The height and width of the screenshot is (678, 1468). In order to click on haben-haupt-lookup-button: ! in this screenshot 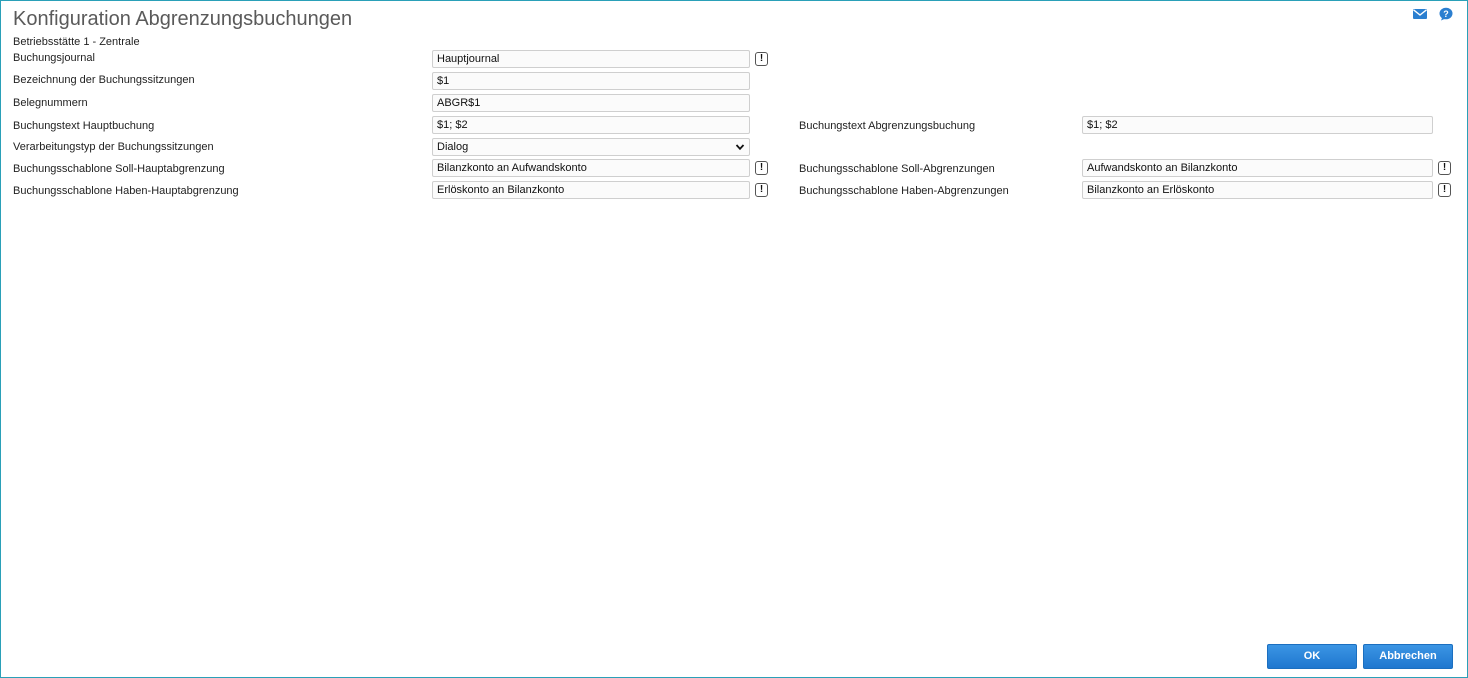, I will do `click(761, 190)`.